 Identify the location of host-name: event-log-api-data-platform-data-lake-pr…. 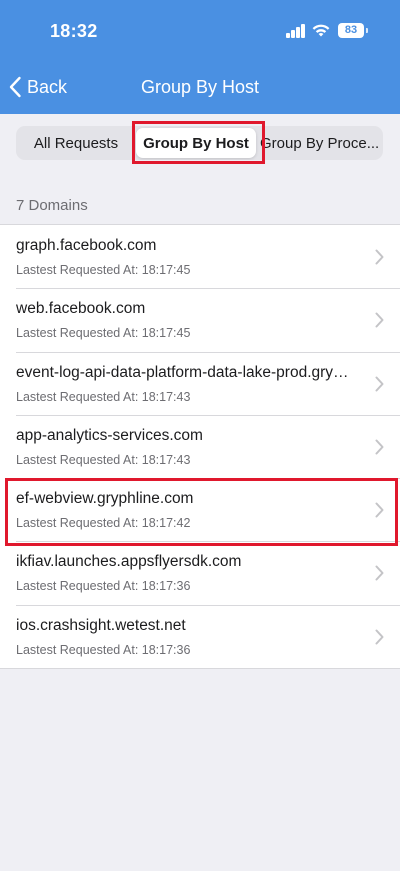
(185, 372).